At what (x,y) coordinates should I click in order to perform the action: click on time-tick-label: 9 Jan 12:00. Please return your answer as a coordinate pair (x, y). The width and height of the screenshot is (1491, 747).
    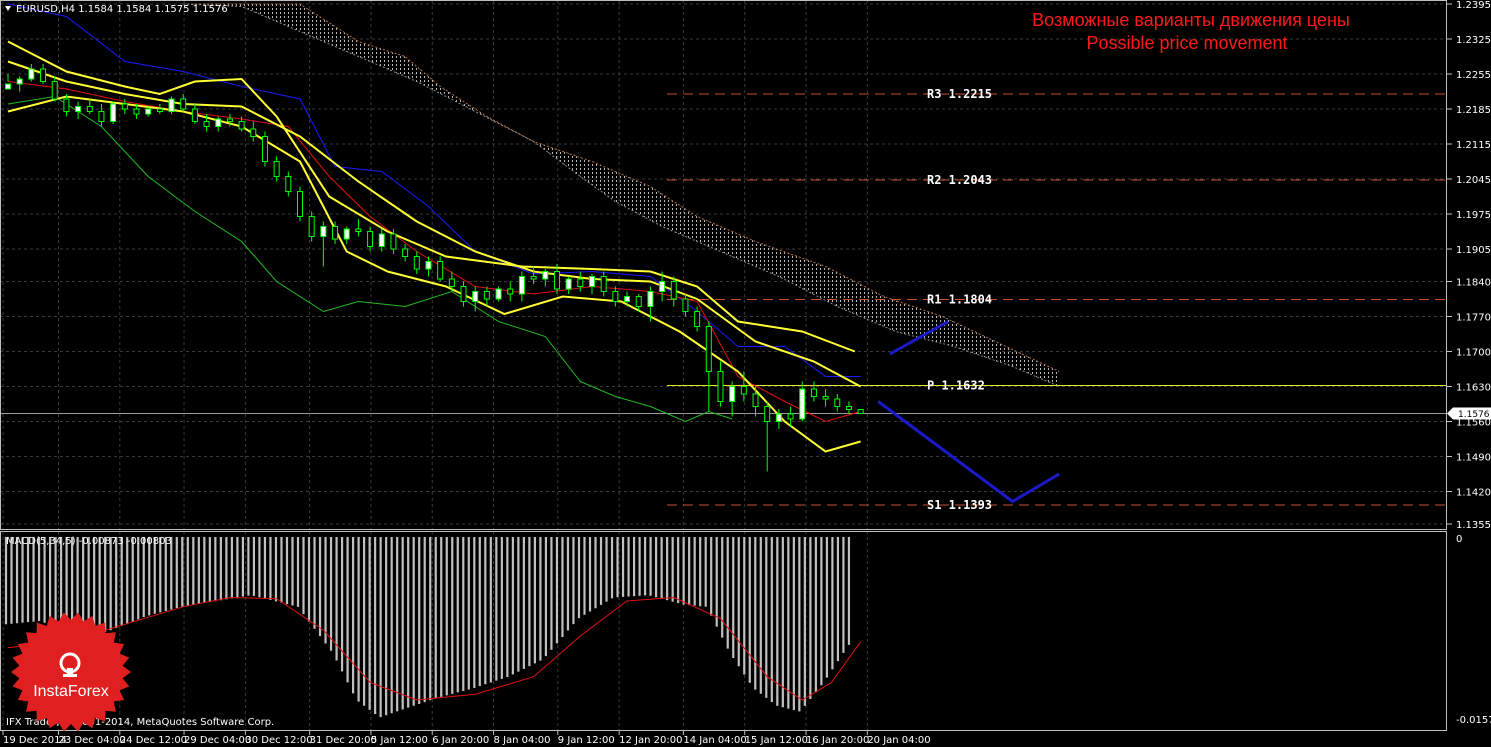
    Looking at the image, I should click on (586, 740).